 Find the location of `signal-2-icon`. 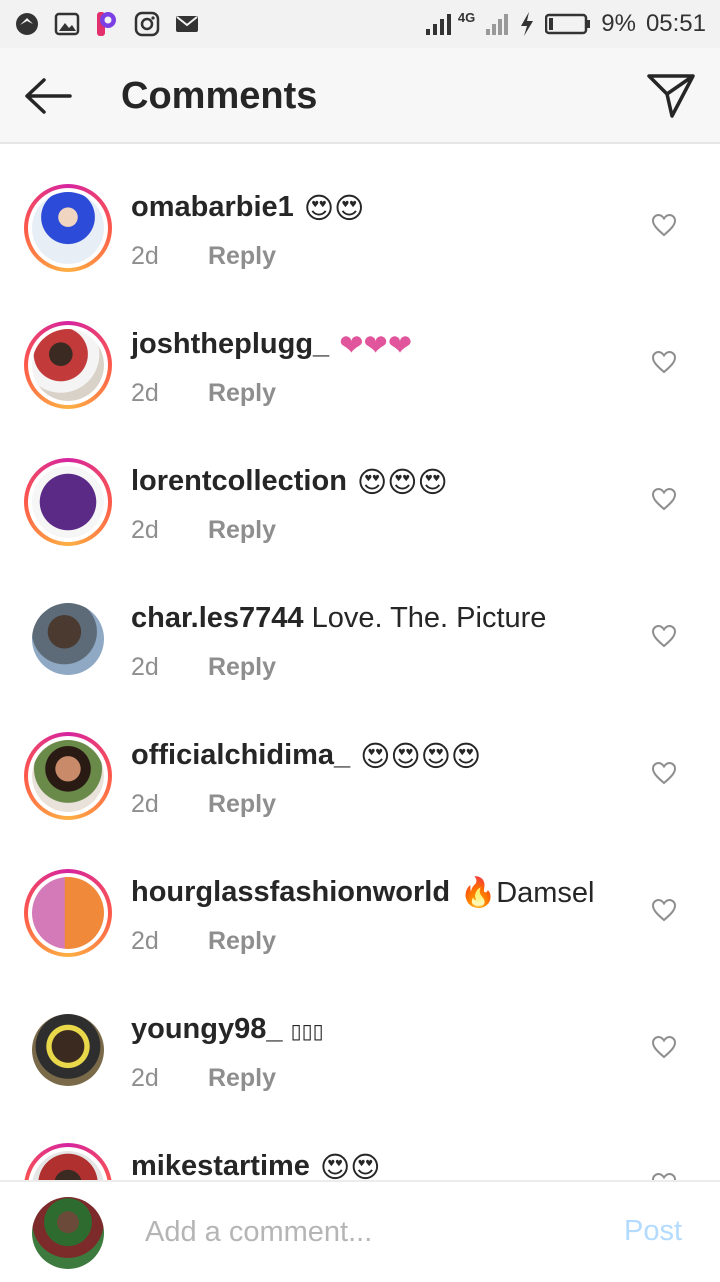

signal-2-icon is located at coordinates (497, 24).